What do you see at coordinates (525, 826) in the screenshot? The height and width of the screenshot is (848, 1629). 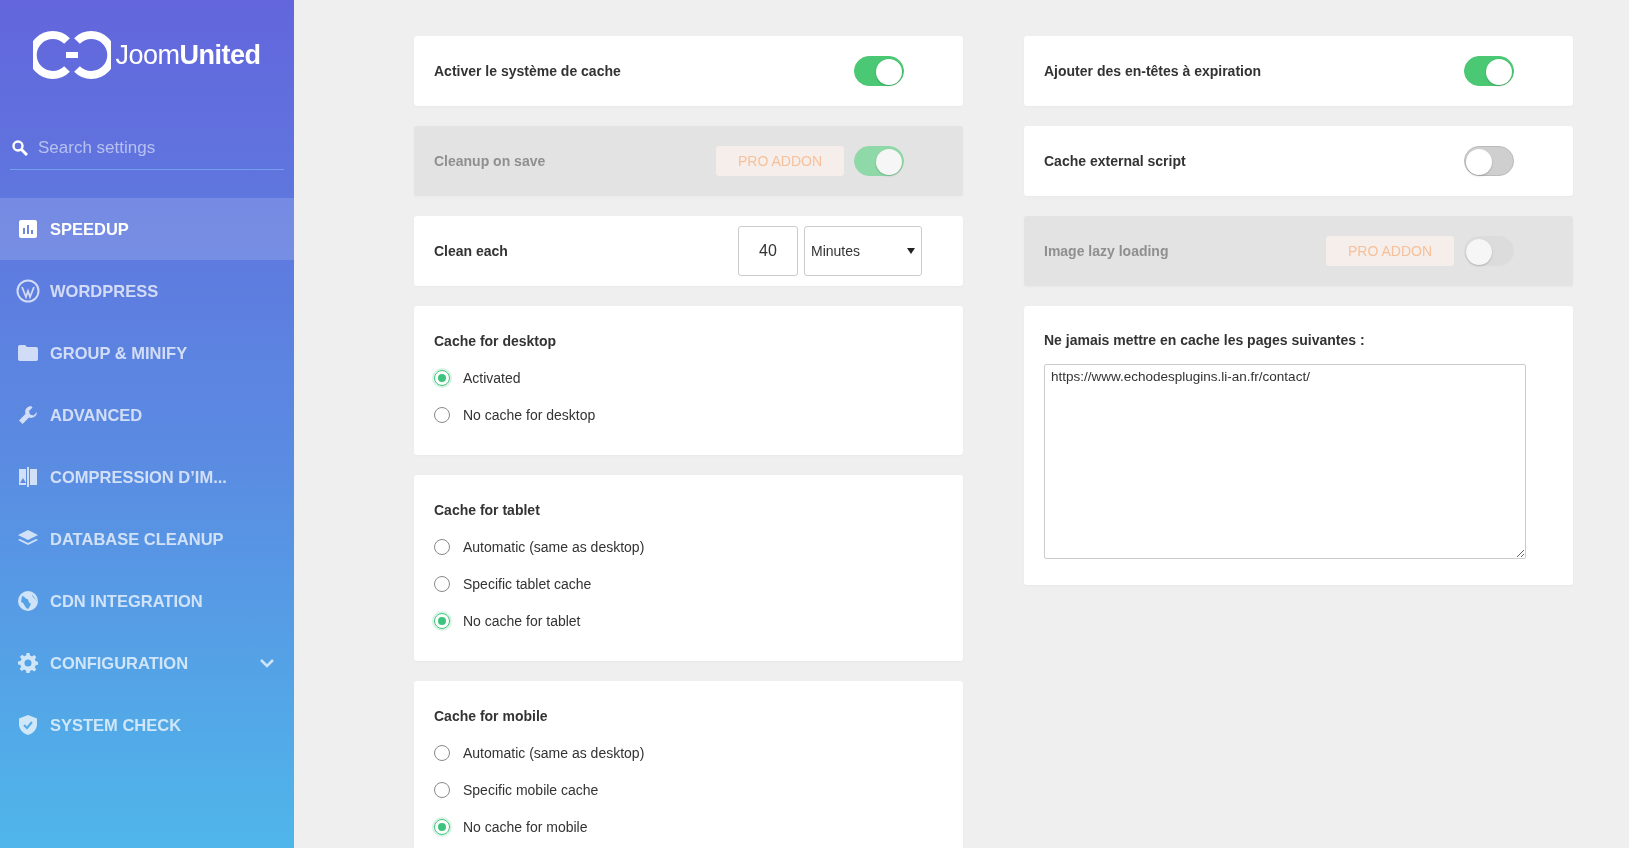 I see `option-label: No cache for mobile` at bounding box center [525, 826].